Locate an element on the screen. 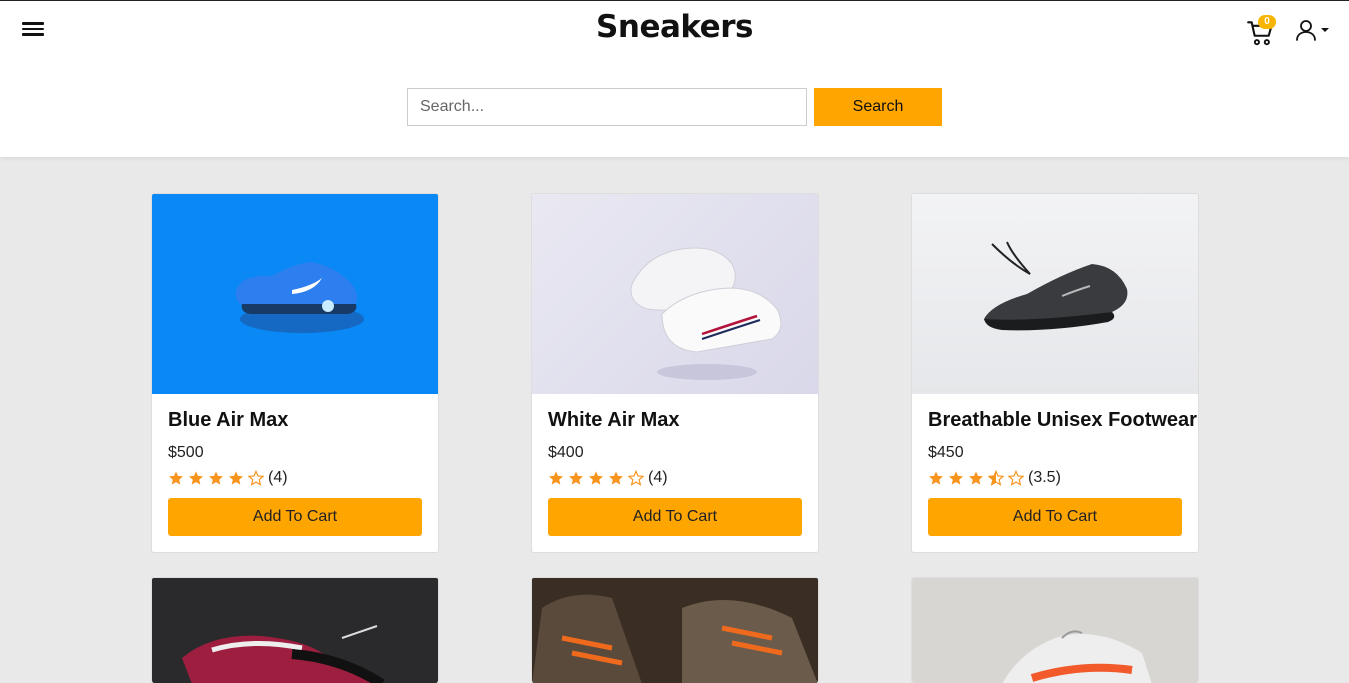 The image size is (1349, 683). page-title: Sneakers is located at coordinates (674, 27).